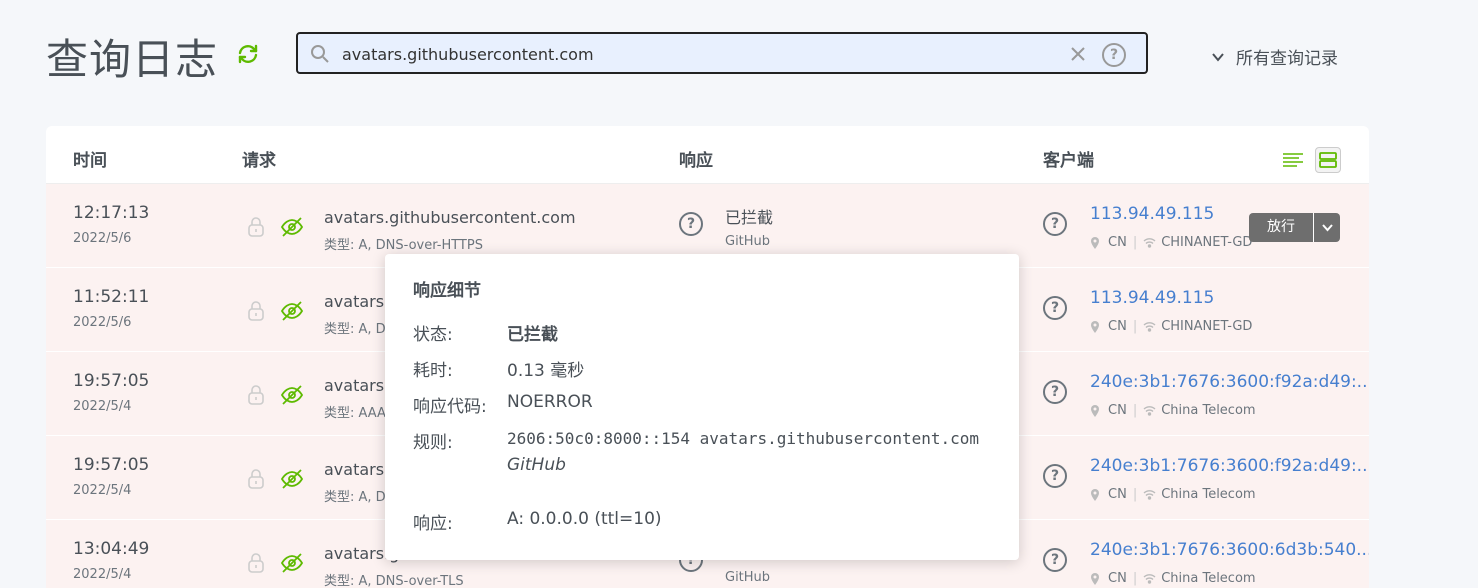 Image resolution: width=1478 pixels, height=588 pixels. I want to click on allow-dropdown-button, so click(1326, 227).